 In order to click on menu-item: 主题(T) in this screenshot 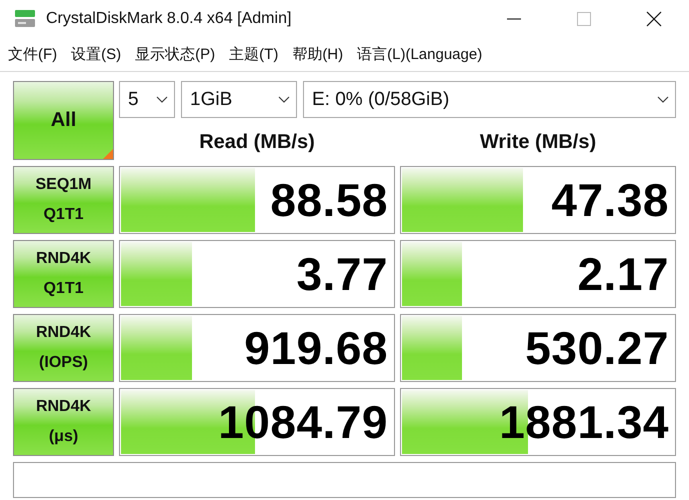, I will do `click(253, 54)`.